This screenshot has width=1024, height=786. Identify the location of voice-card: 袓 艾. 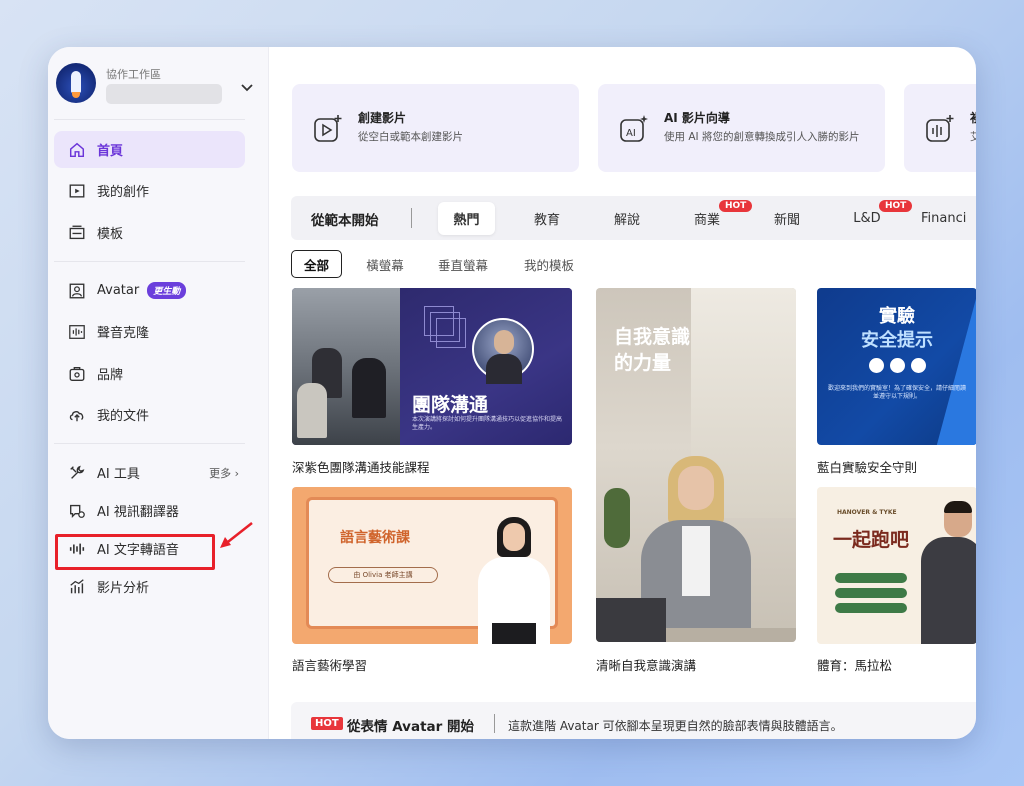
(940, 128).